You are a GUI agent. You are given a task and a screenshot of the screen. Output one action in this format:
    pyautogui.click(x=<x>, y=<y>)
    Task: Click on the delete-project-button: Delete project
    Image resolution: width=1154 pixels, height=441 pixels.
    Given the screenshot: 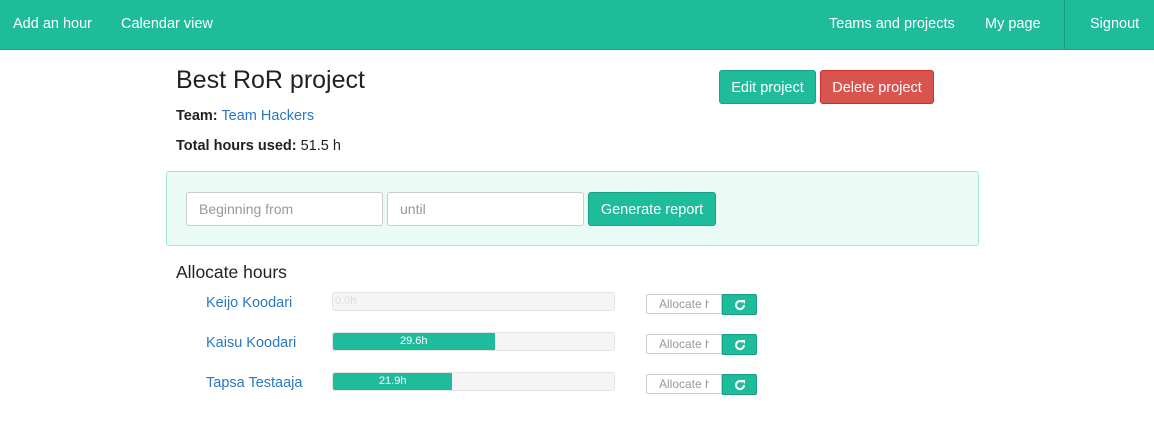 What is the action you would take?
    pyautogui.click(x=877, y=87)
    